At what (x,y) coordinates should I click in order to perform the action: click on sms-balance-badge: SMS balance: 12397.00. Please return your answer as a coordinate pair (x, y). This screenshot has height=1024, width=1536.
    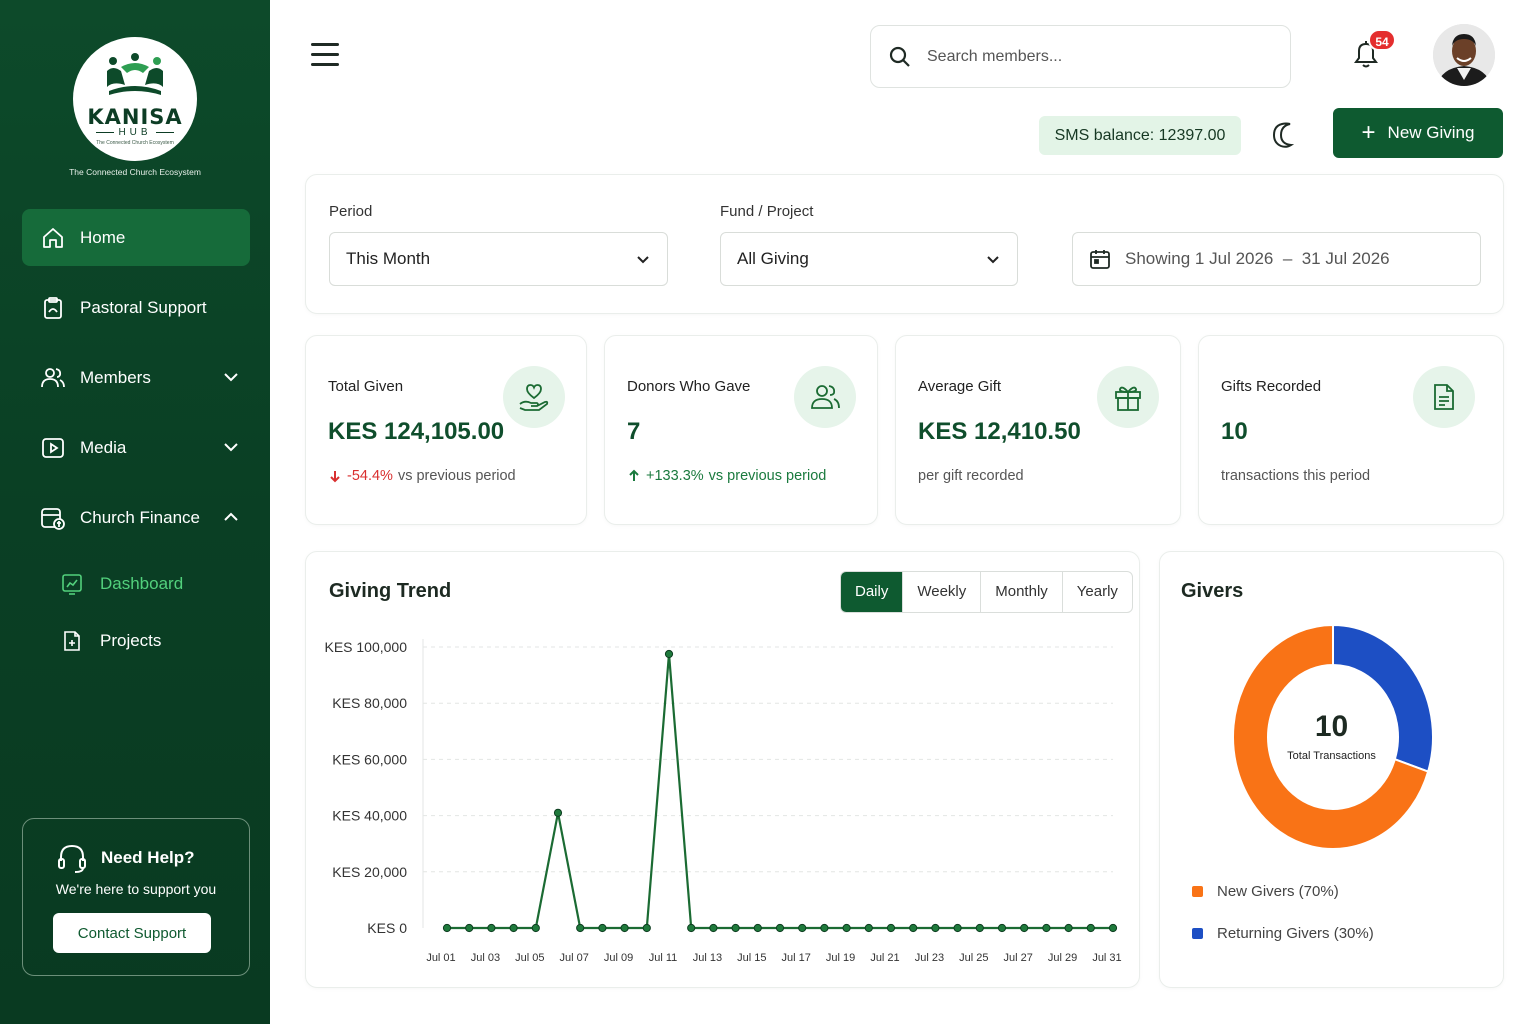
    Looking at the image, I should click on (1140, 135).